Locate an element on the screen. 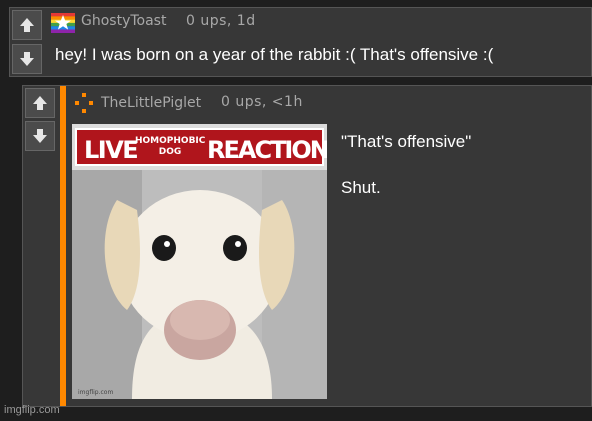 The width and height of the screenshot is (592, 421). meme-banner-right: REACTION is located at coordinates (267, 150).